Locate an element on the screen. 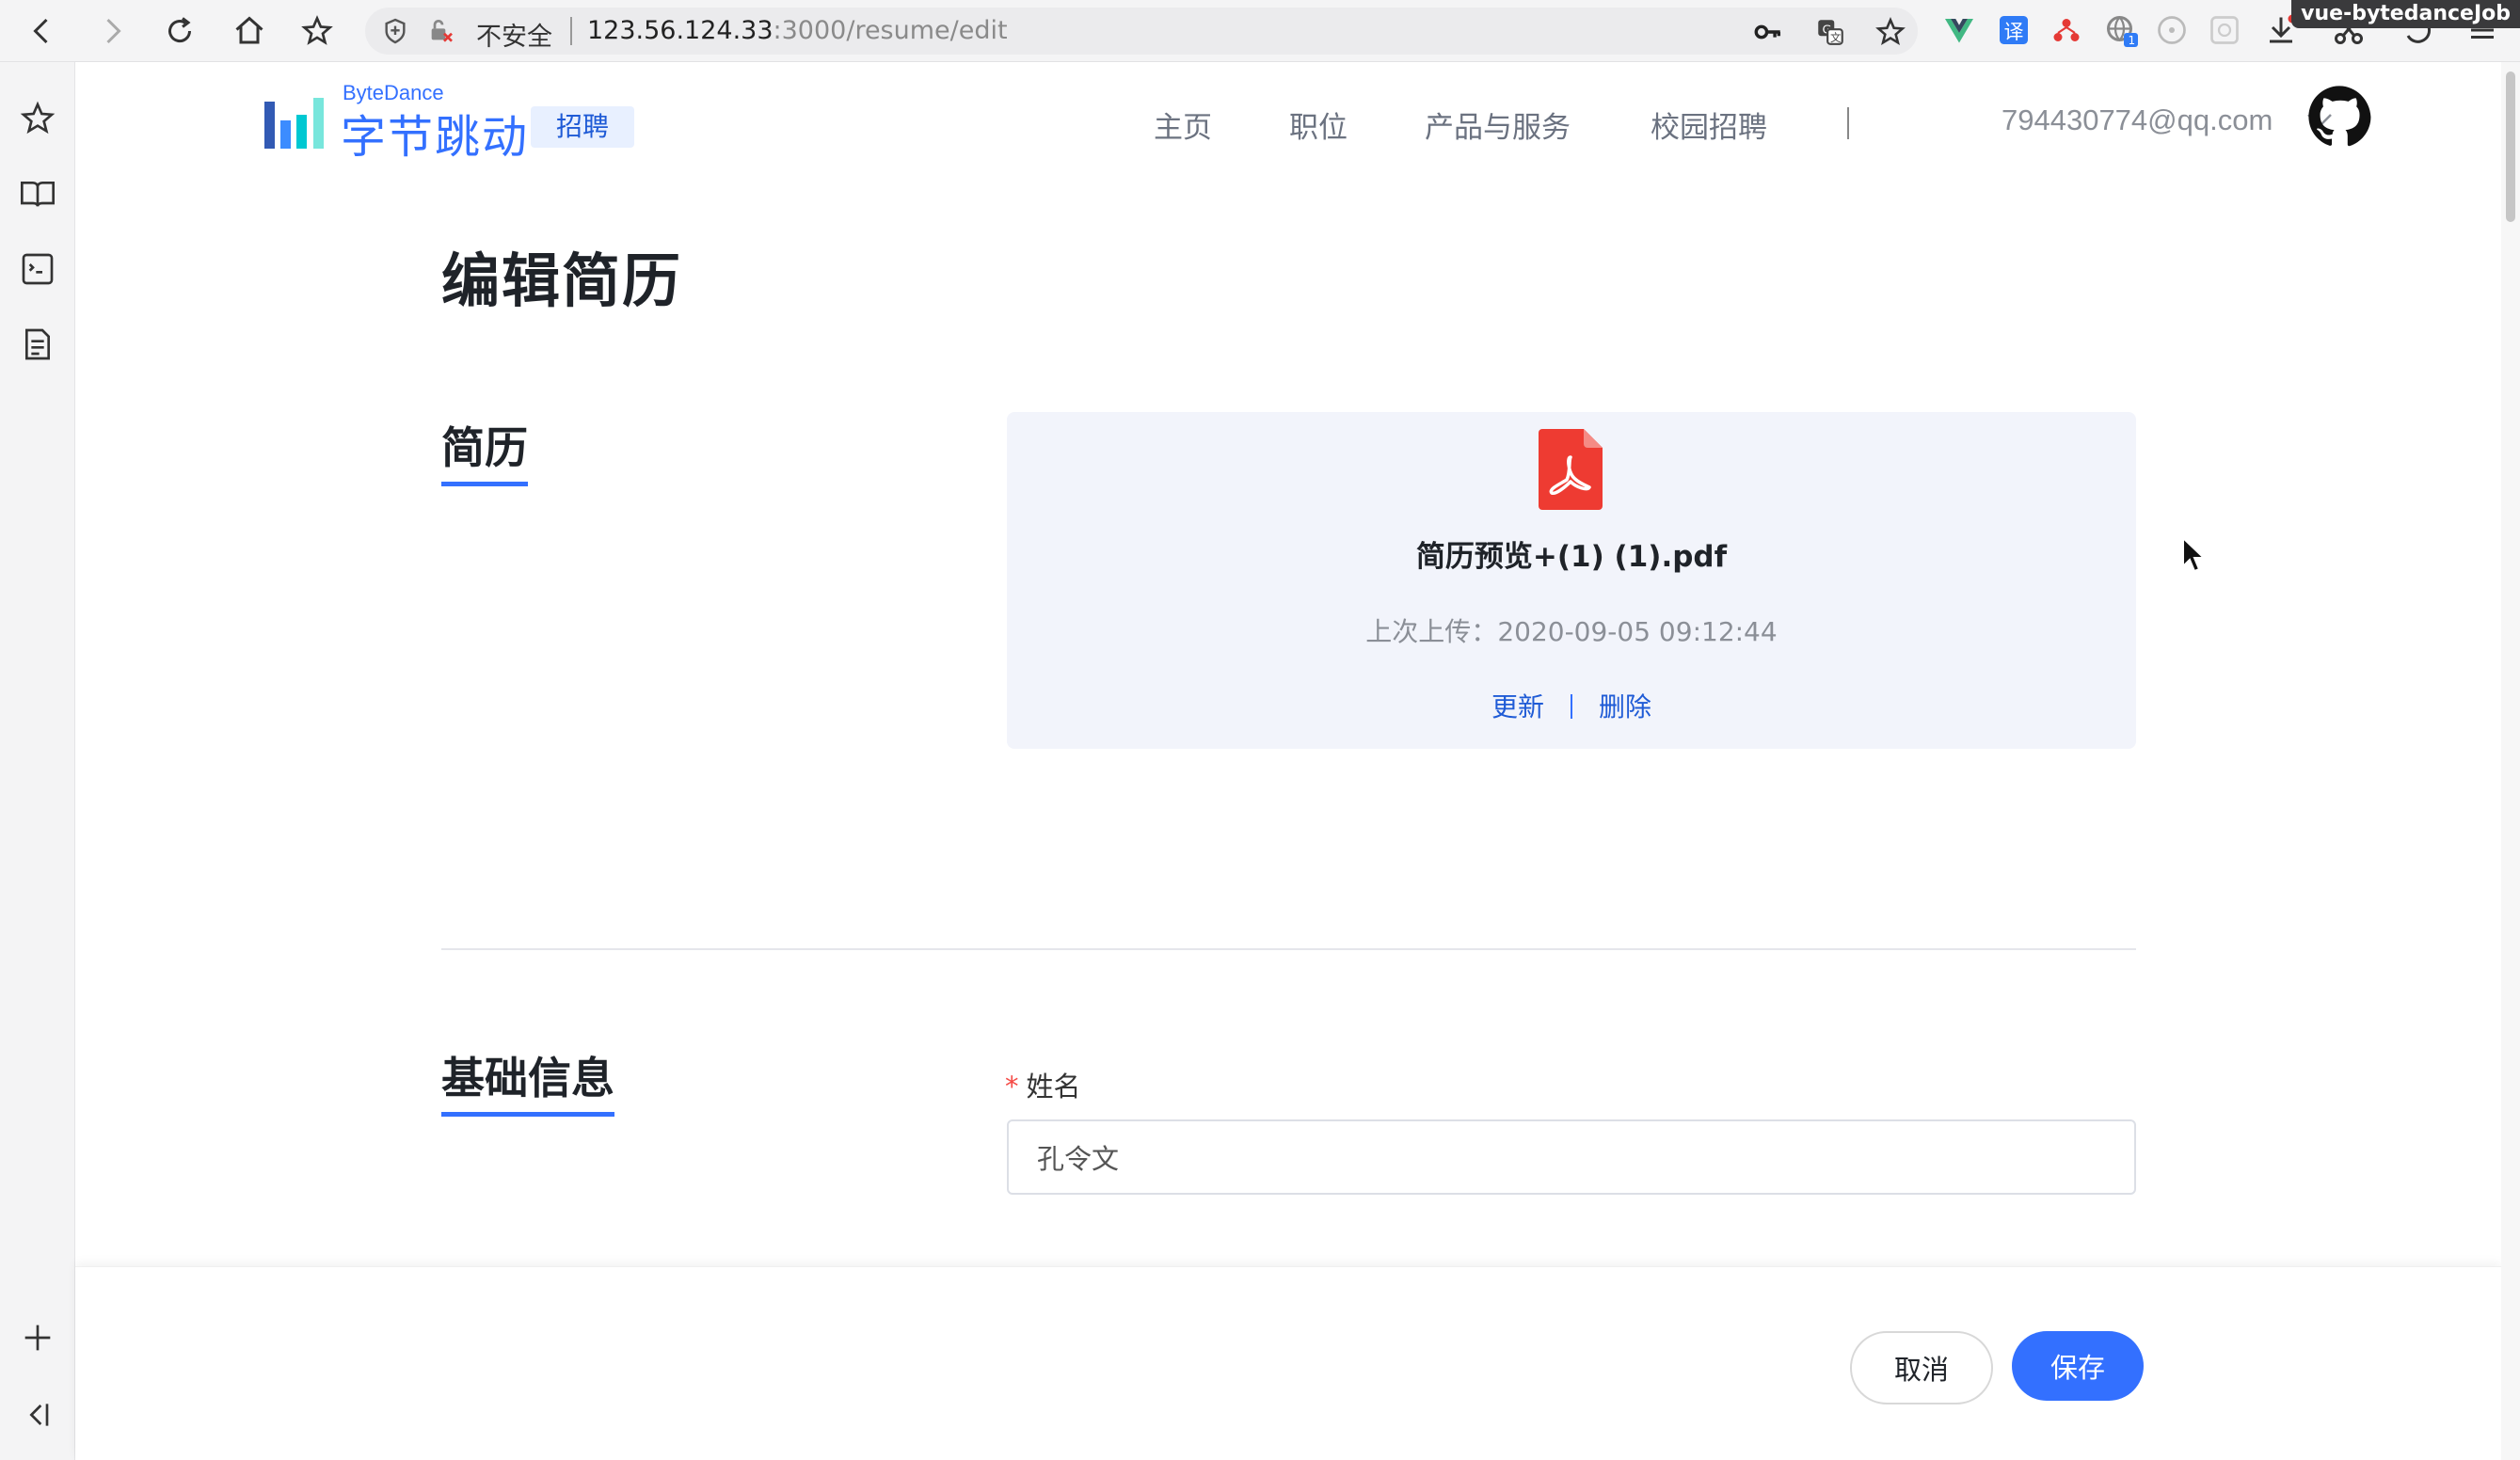 The width and height of the screenshot is (2520, 1460). plus-icon is located at coordinates (37, 1338).